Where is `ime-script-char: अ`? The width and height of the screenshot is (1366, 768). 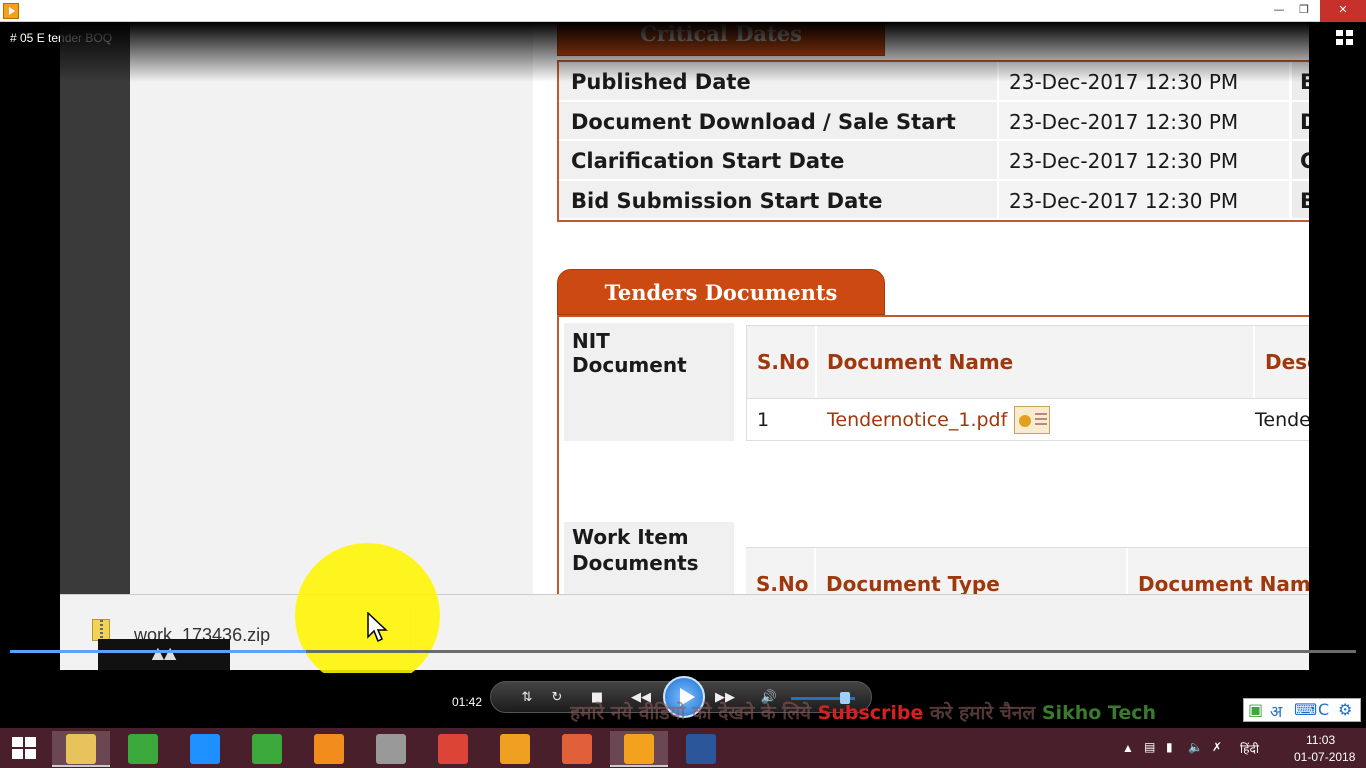 ime-script-char: अ is located at coordinates (1276, 711).